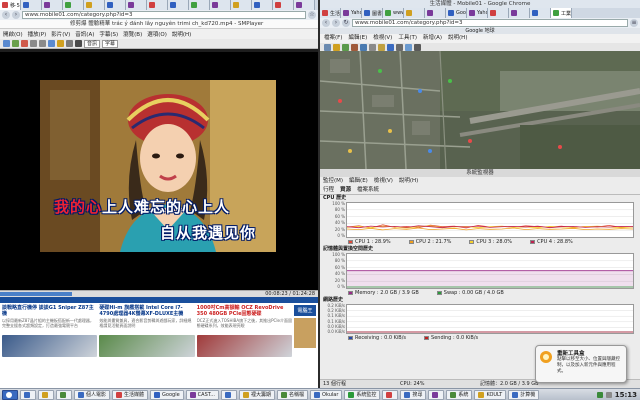 This screenshot has height=400, width=640. I want to click on taskbar-item: 個人電影, so click(92, 394).